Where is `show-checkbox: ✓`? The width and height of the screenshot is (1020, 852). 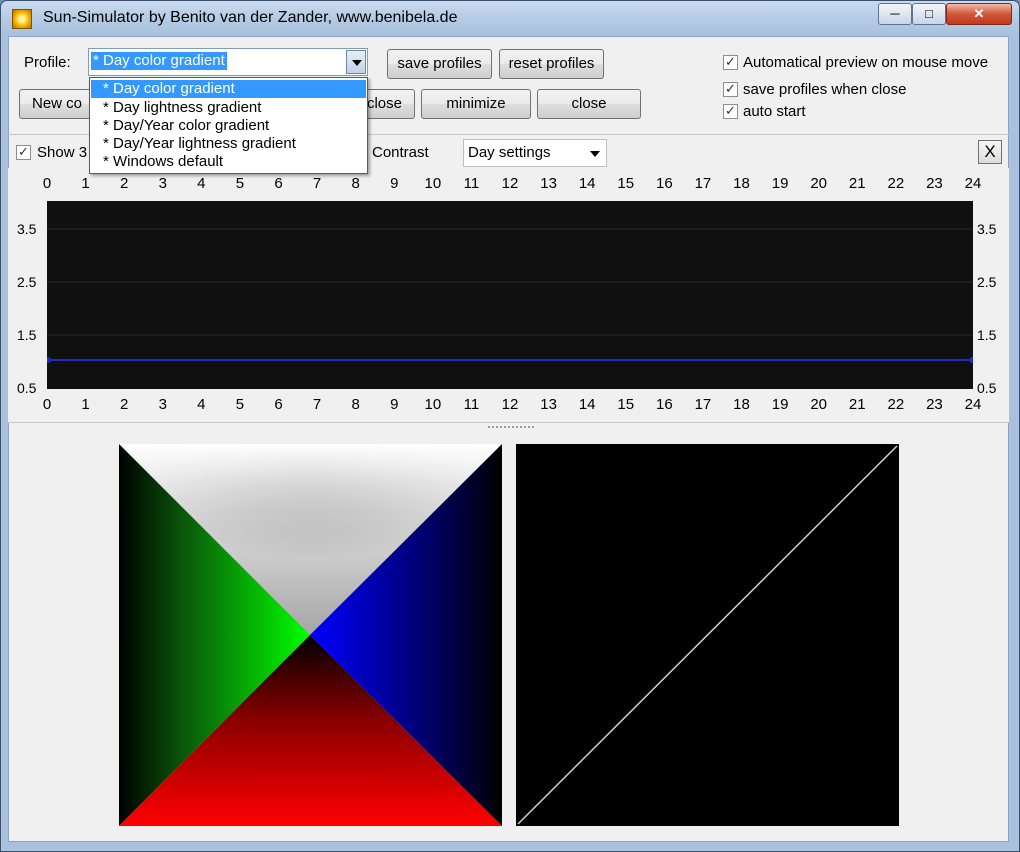
show-checkbox: ✓ is located at coordinates (23, 152).